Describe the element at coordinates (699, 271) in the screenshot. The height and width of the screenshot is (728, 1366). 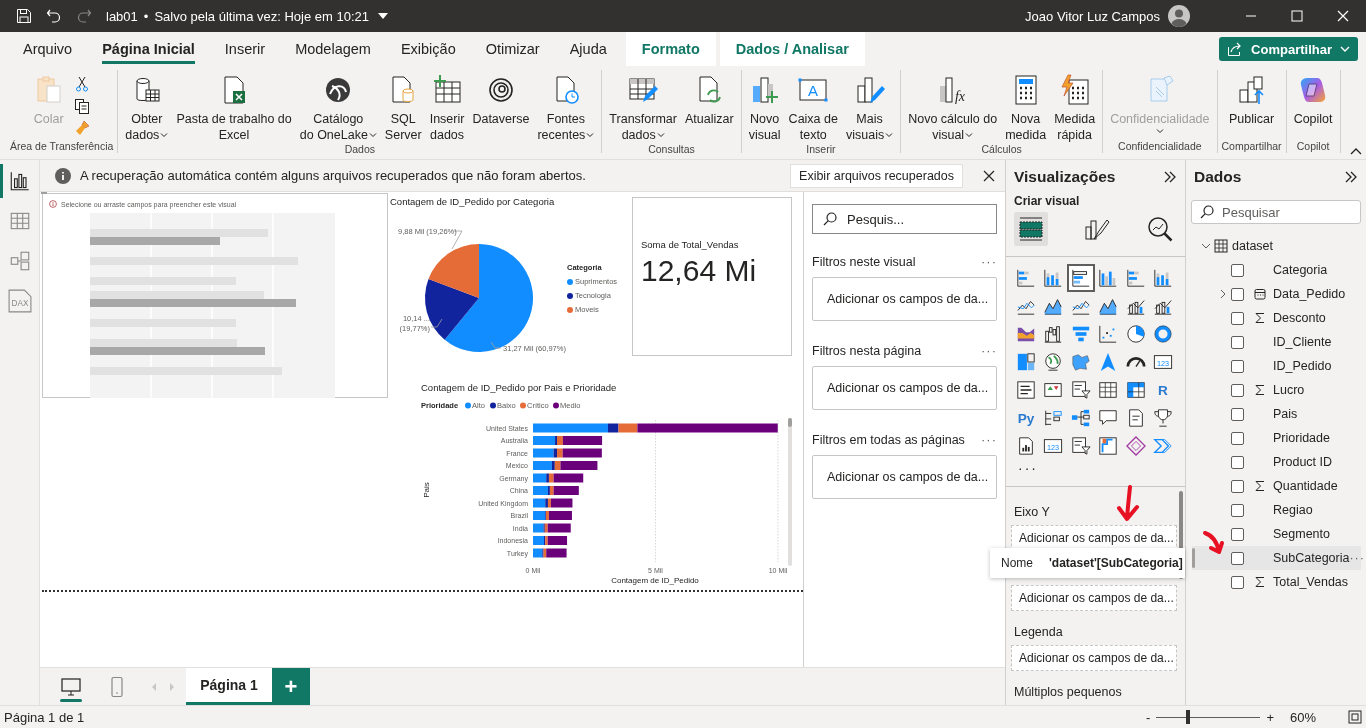
I see `card-value: 12,64 Mi` at that location.